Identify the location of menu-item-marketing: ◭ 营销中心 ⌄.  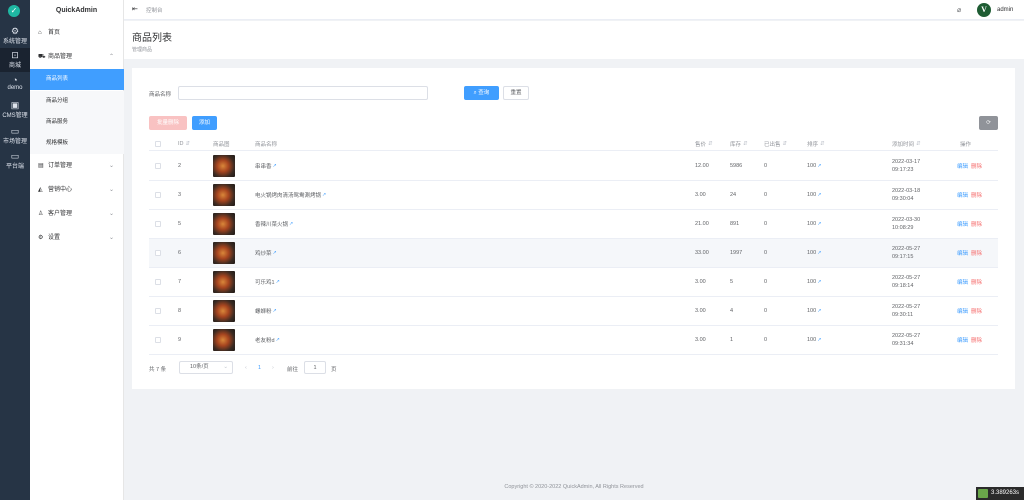
(77, 190).